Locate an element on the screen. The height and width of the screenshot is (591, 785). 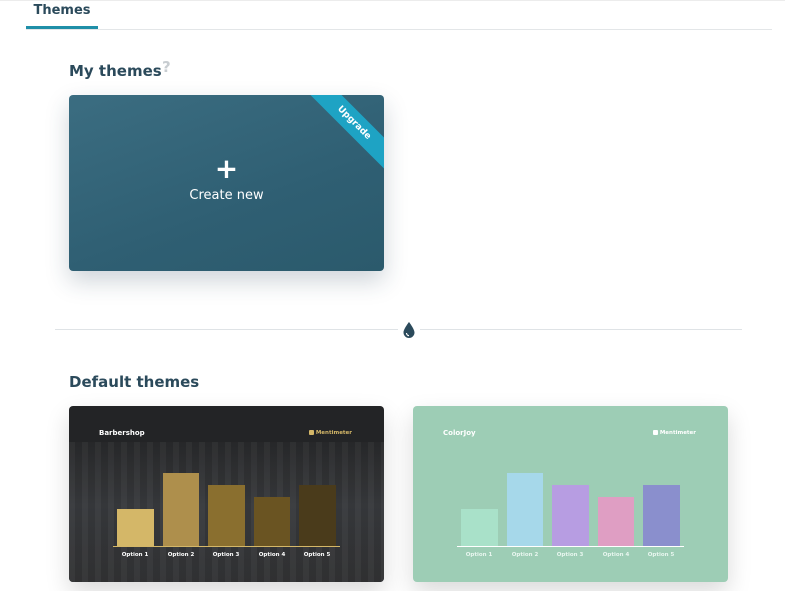
tab-themes-label: Themes is located at coordinates (62, 10).